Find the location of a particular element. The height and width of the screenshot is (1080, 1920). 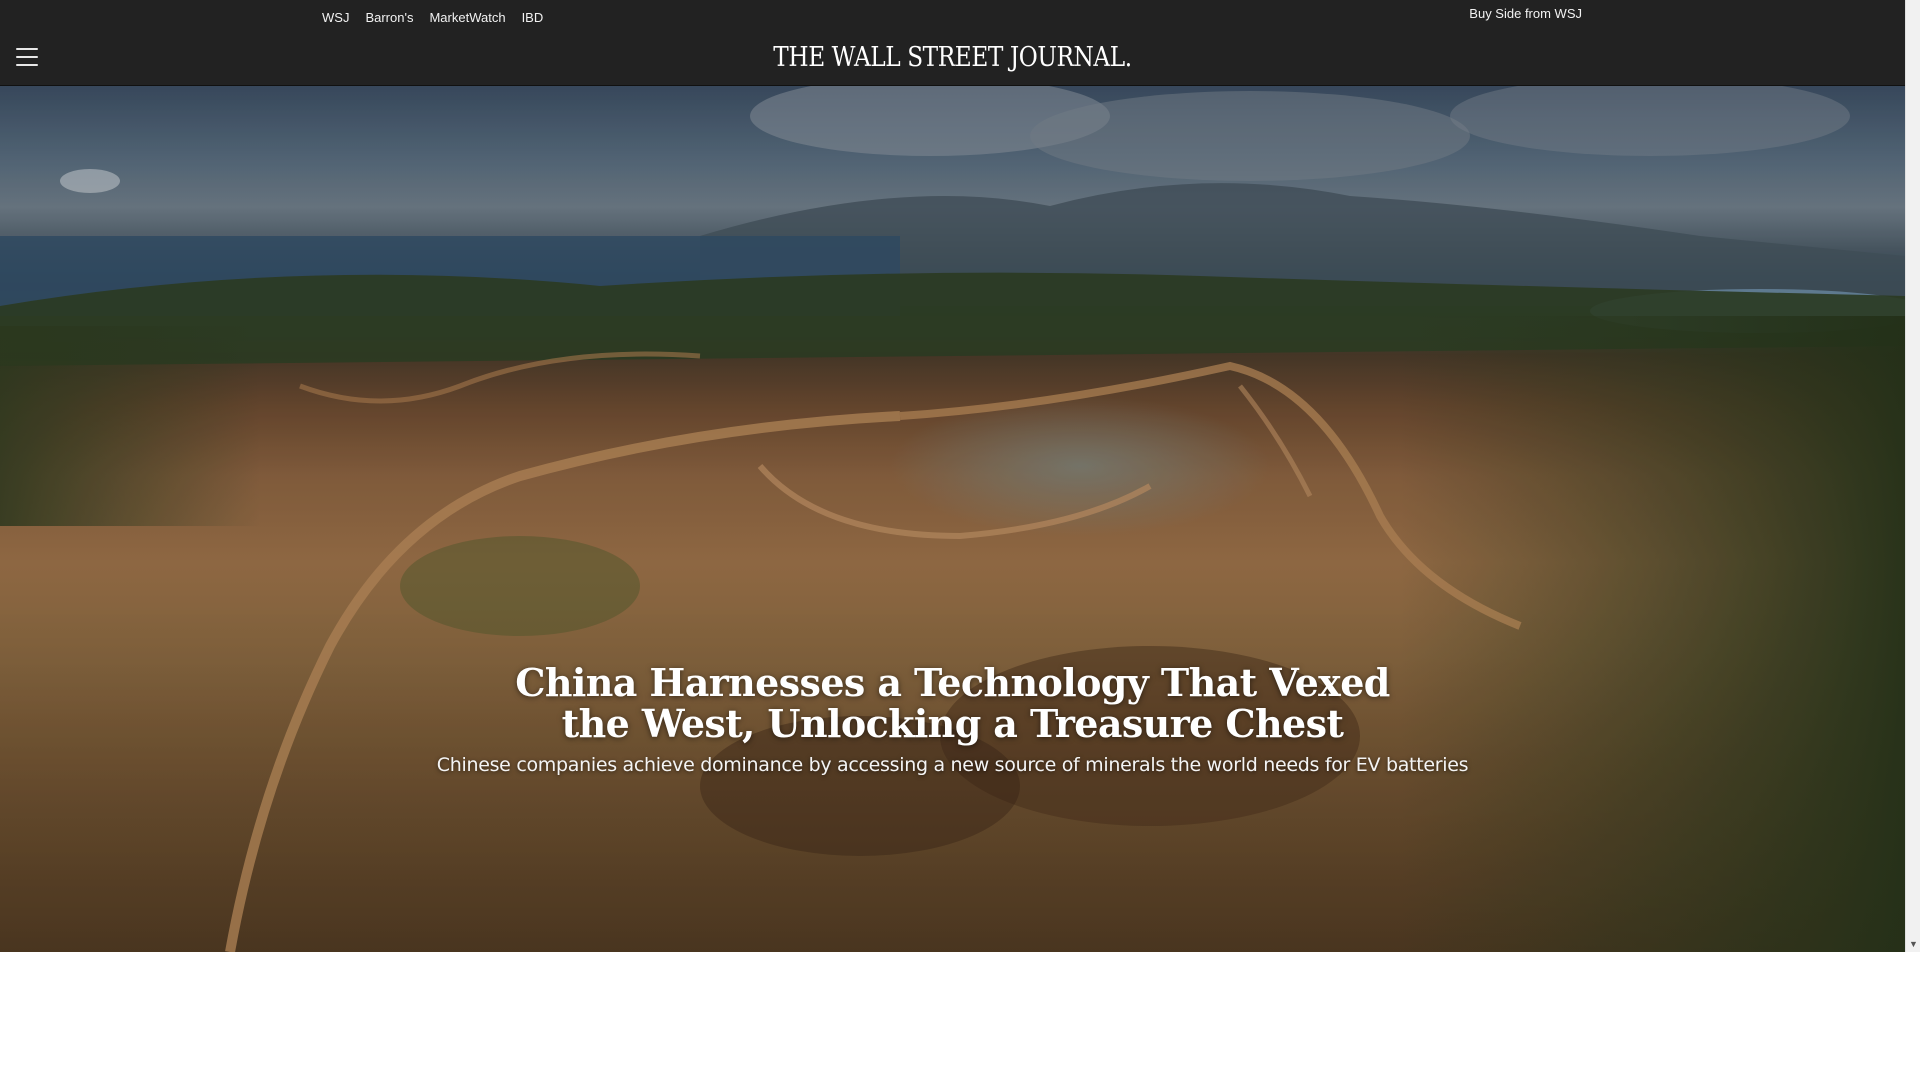

buy-side-link: Buy Side from WSJ is located at coordinates (1525, 13).